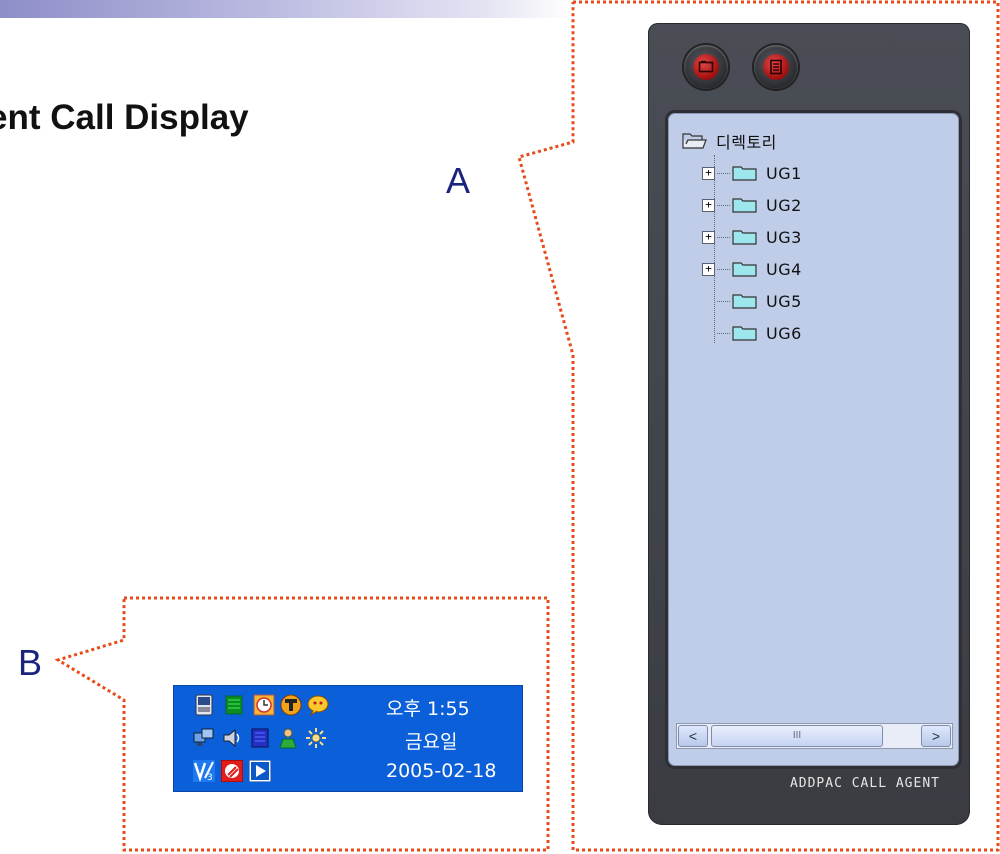  Describe the element at coordinates (936, 736) in the screenshot. I see `scroll-right-button: >` at that location.